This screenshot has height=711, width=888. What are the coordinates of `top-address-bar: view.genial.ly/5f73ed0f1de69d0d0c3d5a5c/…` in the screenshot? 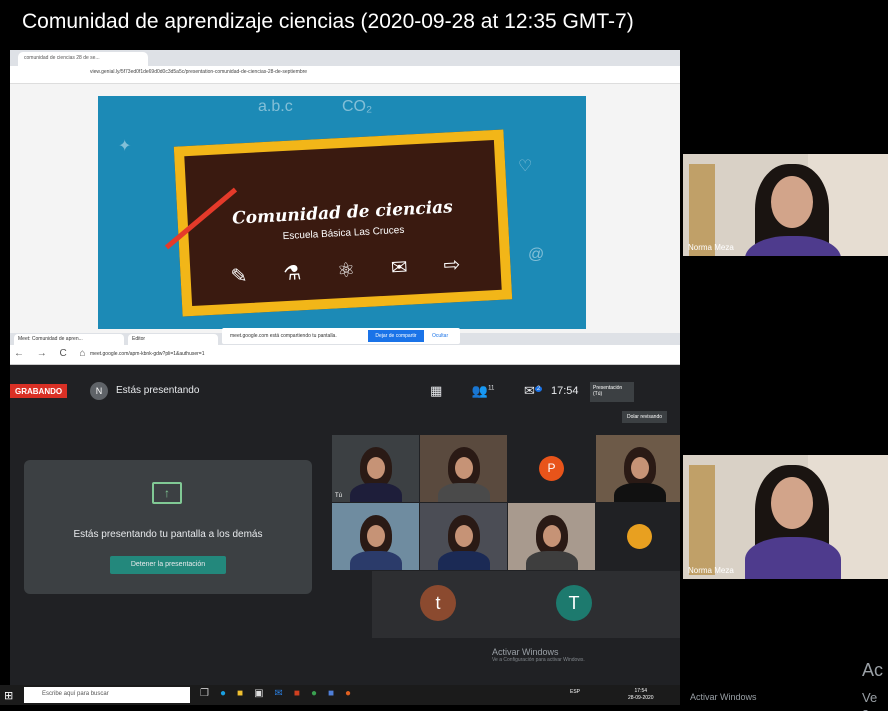 It's located at (345, 75).